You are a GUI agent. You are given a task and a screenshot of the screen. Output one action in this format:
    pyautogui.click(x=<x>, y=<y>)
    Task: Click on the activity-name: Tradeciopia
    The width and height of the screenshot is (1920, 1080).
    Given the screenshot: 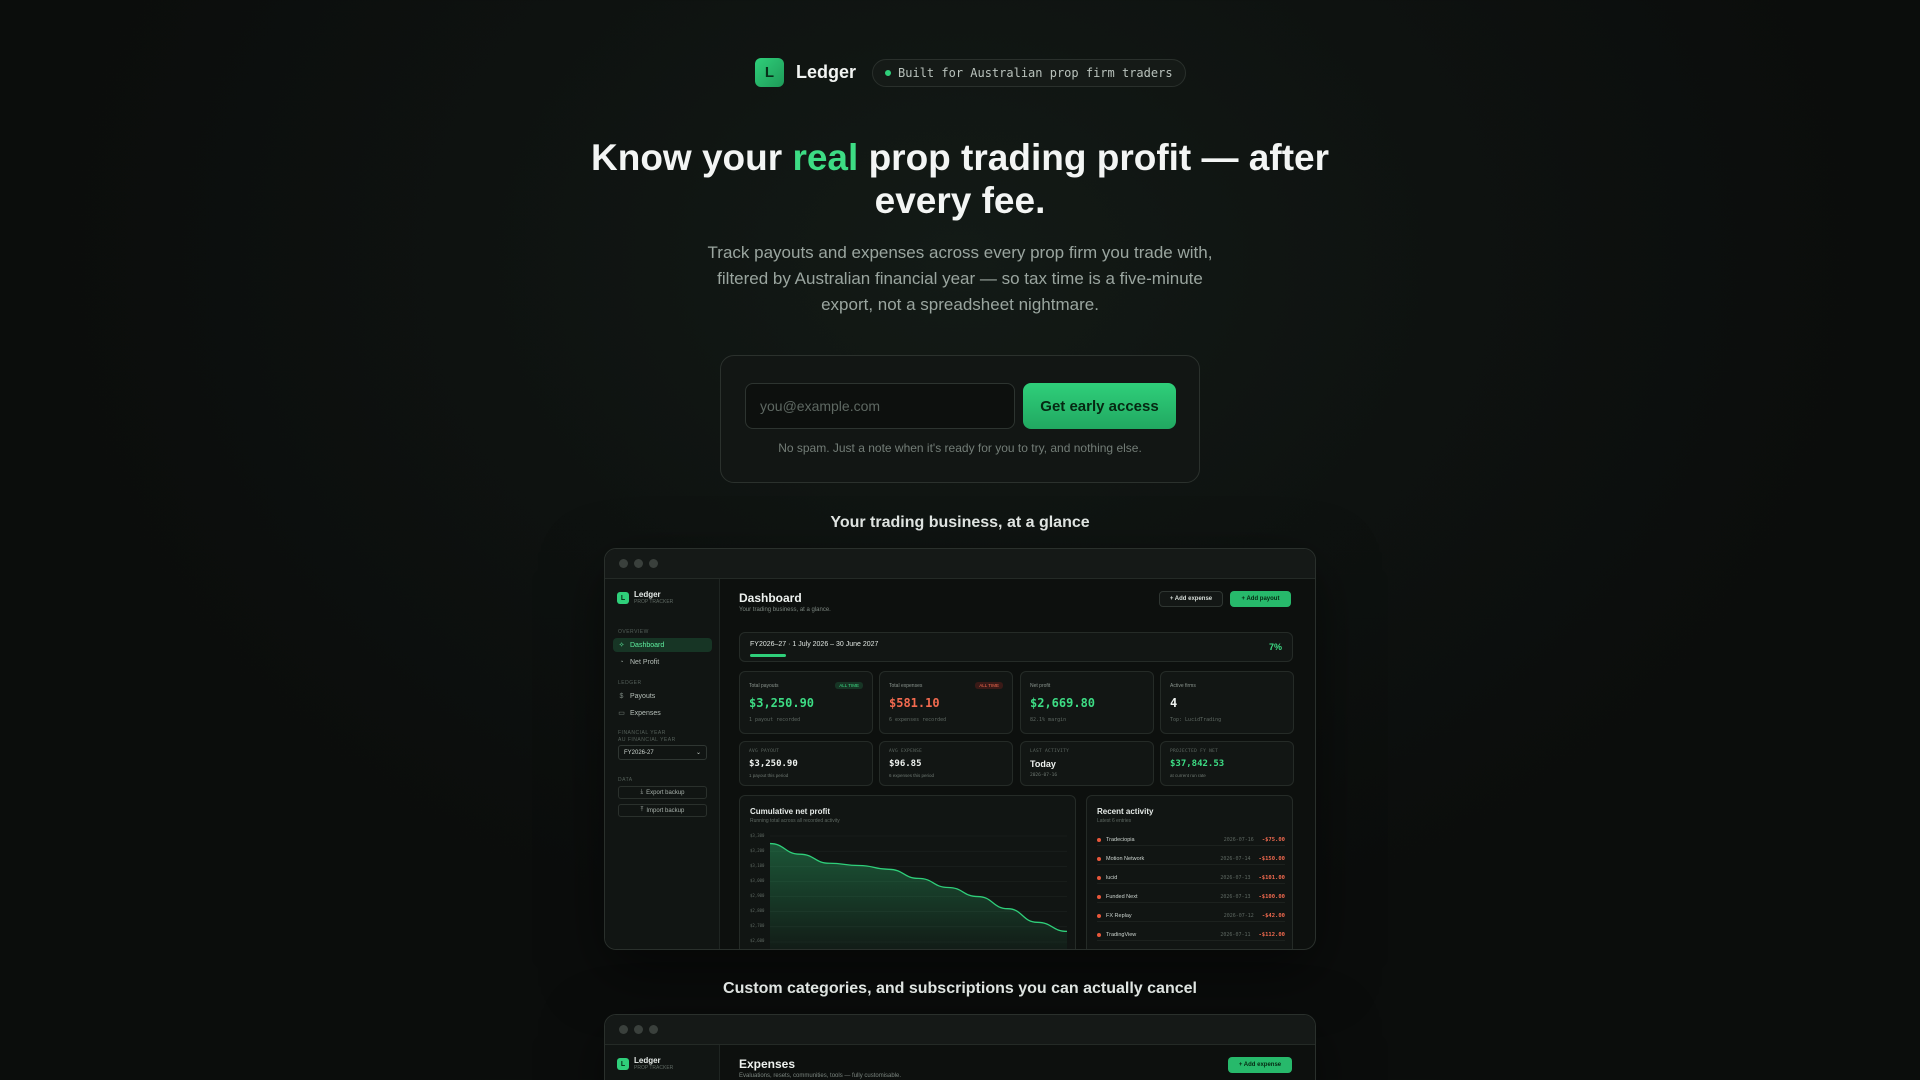 What is the action you would take?
    pyautogui.click(x=1120, y=839)
    